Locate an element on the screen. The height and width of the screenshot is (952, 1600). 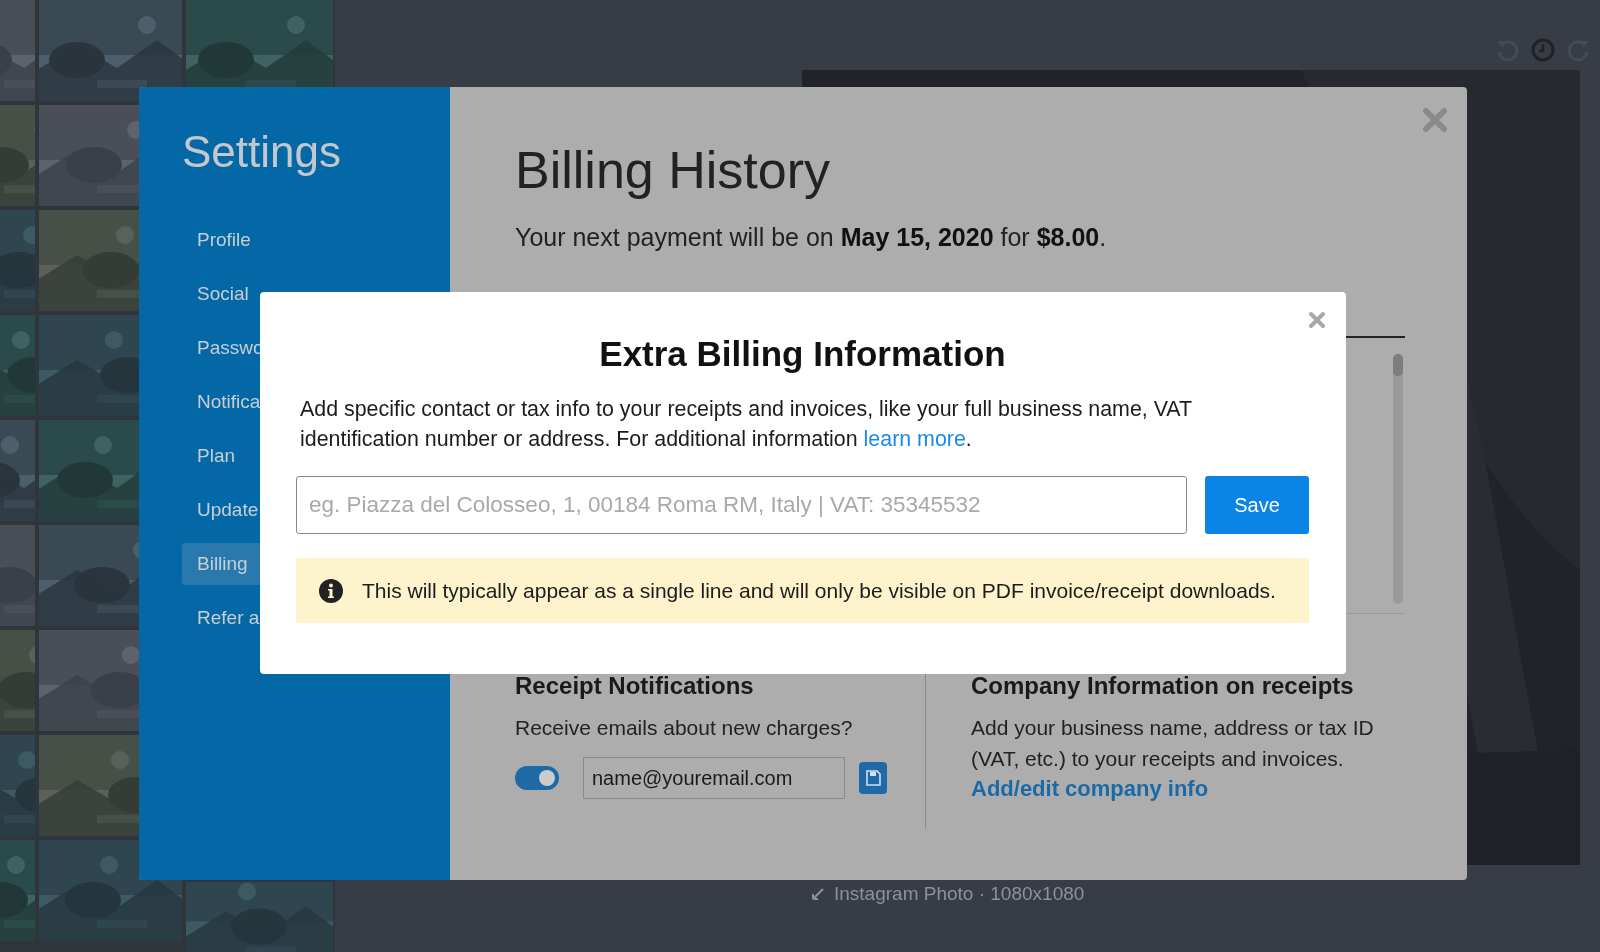
learn-more-link: learn more is located at coordinates (914, 439).